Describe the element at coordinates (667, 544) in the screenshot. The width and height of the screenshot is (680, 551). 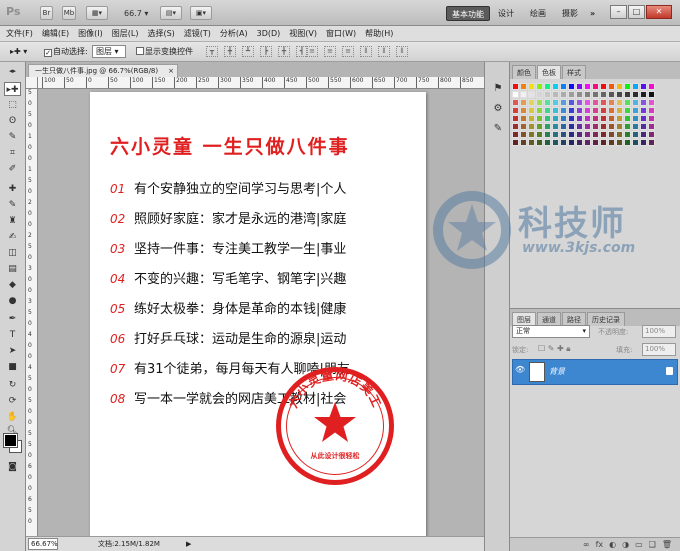
I see `delete-layer-icon: 🗑︎` at that location.